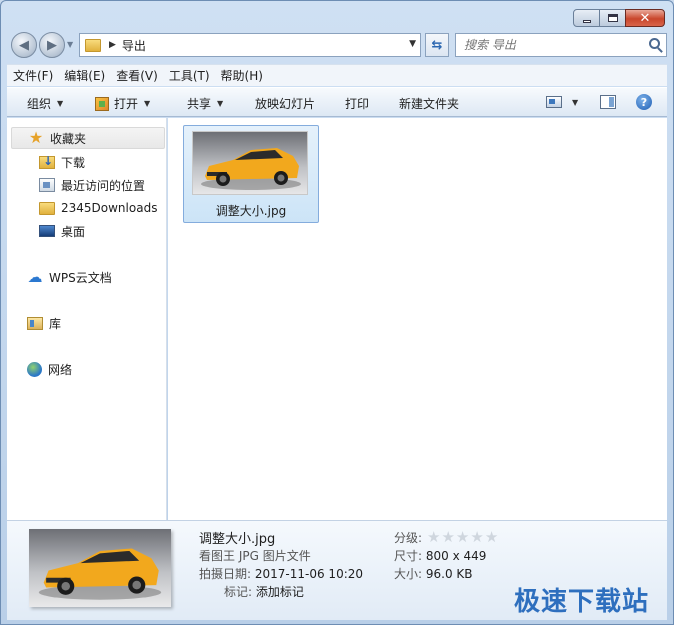 The width and height of the screenshot is (674, 625). I want to click on help-button: ?, so click(644, 102).